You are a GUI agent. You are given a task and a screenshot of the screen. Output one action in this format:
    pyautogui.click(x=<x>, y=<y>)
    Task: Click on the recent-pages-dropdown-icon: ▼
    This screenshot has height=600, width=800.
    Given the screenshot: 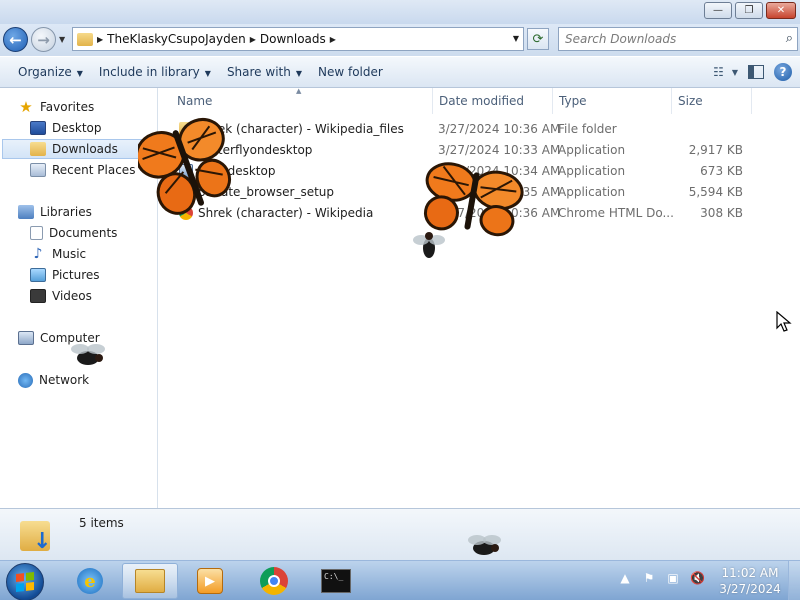 What is the action you would take?
    pyautogui.click(x=62, y=39)
    